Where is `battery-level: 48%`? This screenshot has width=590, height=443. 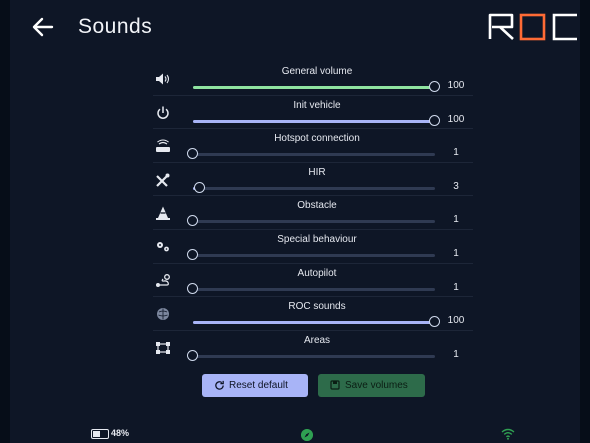
battery-level: 48% is located at coordinates (120, 433).